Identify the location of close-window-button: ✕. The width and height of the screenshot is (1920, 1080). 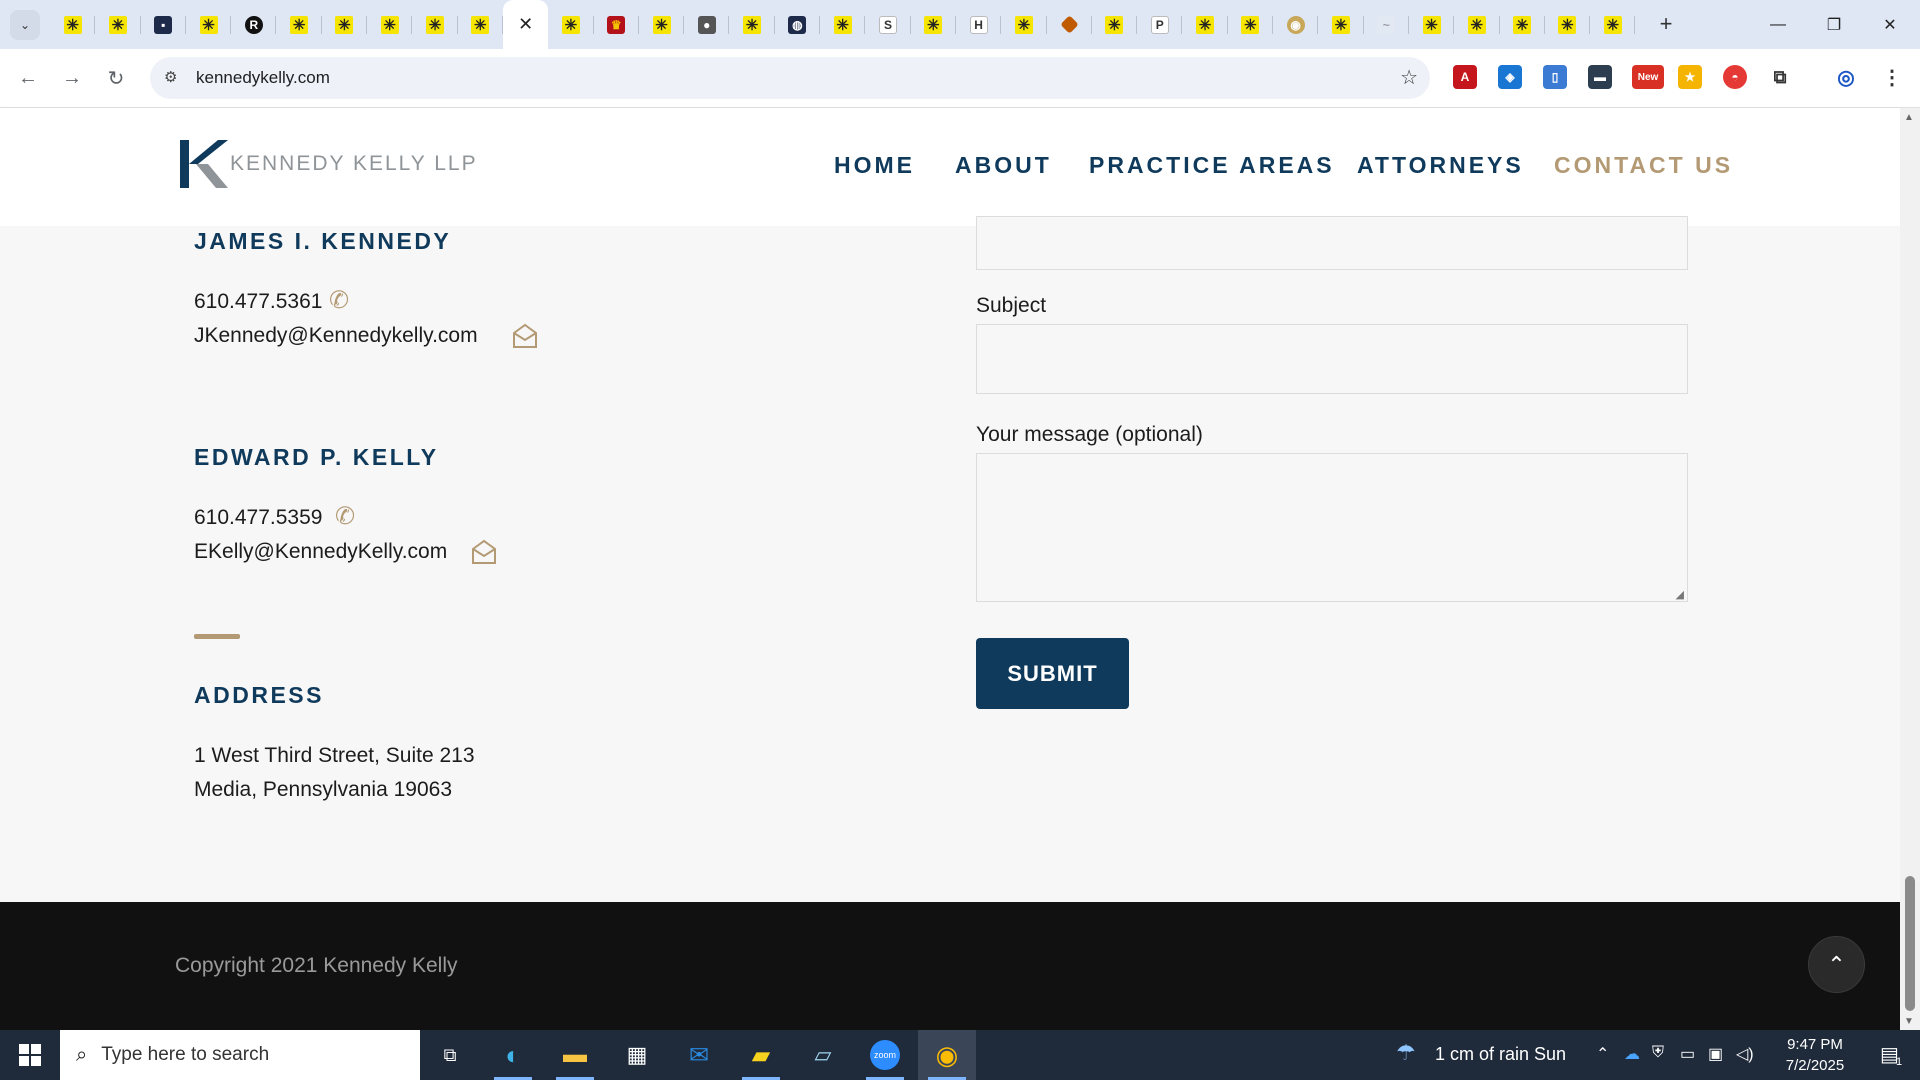
(1890, 24).